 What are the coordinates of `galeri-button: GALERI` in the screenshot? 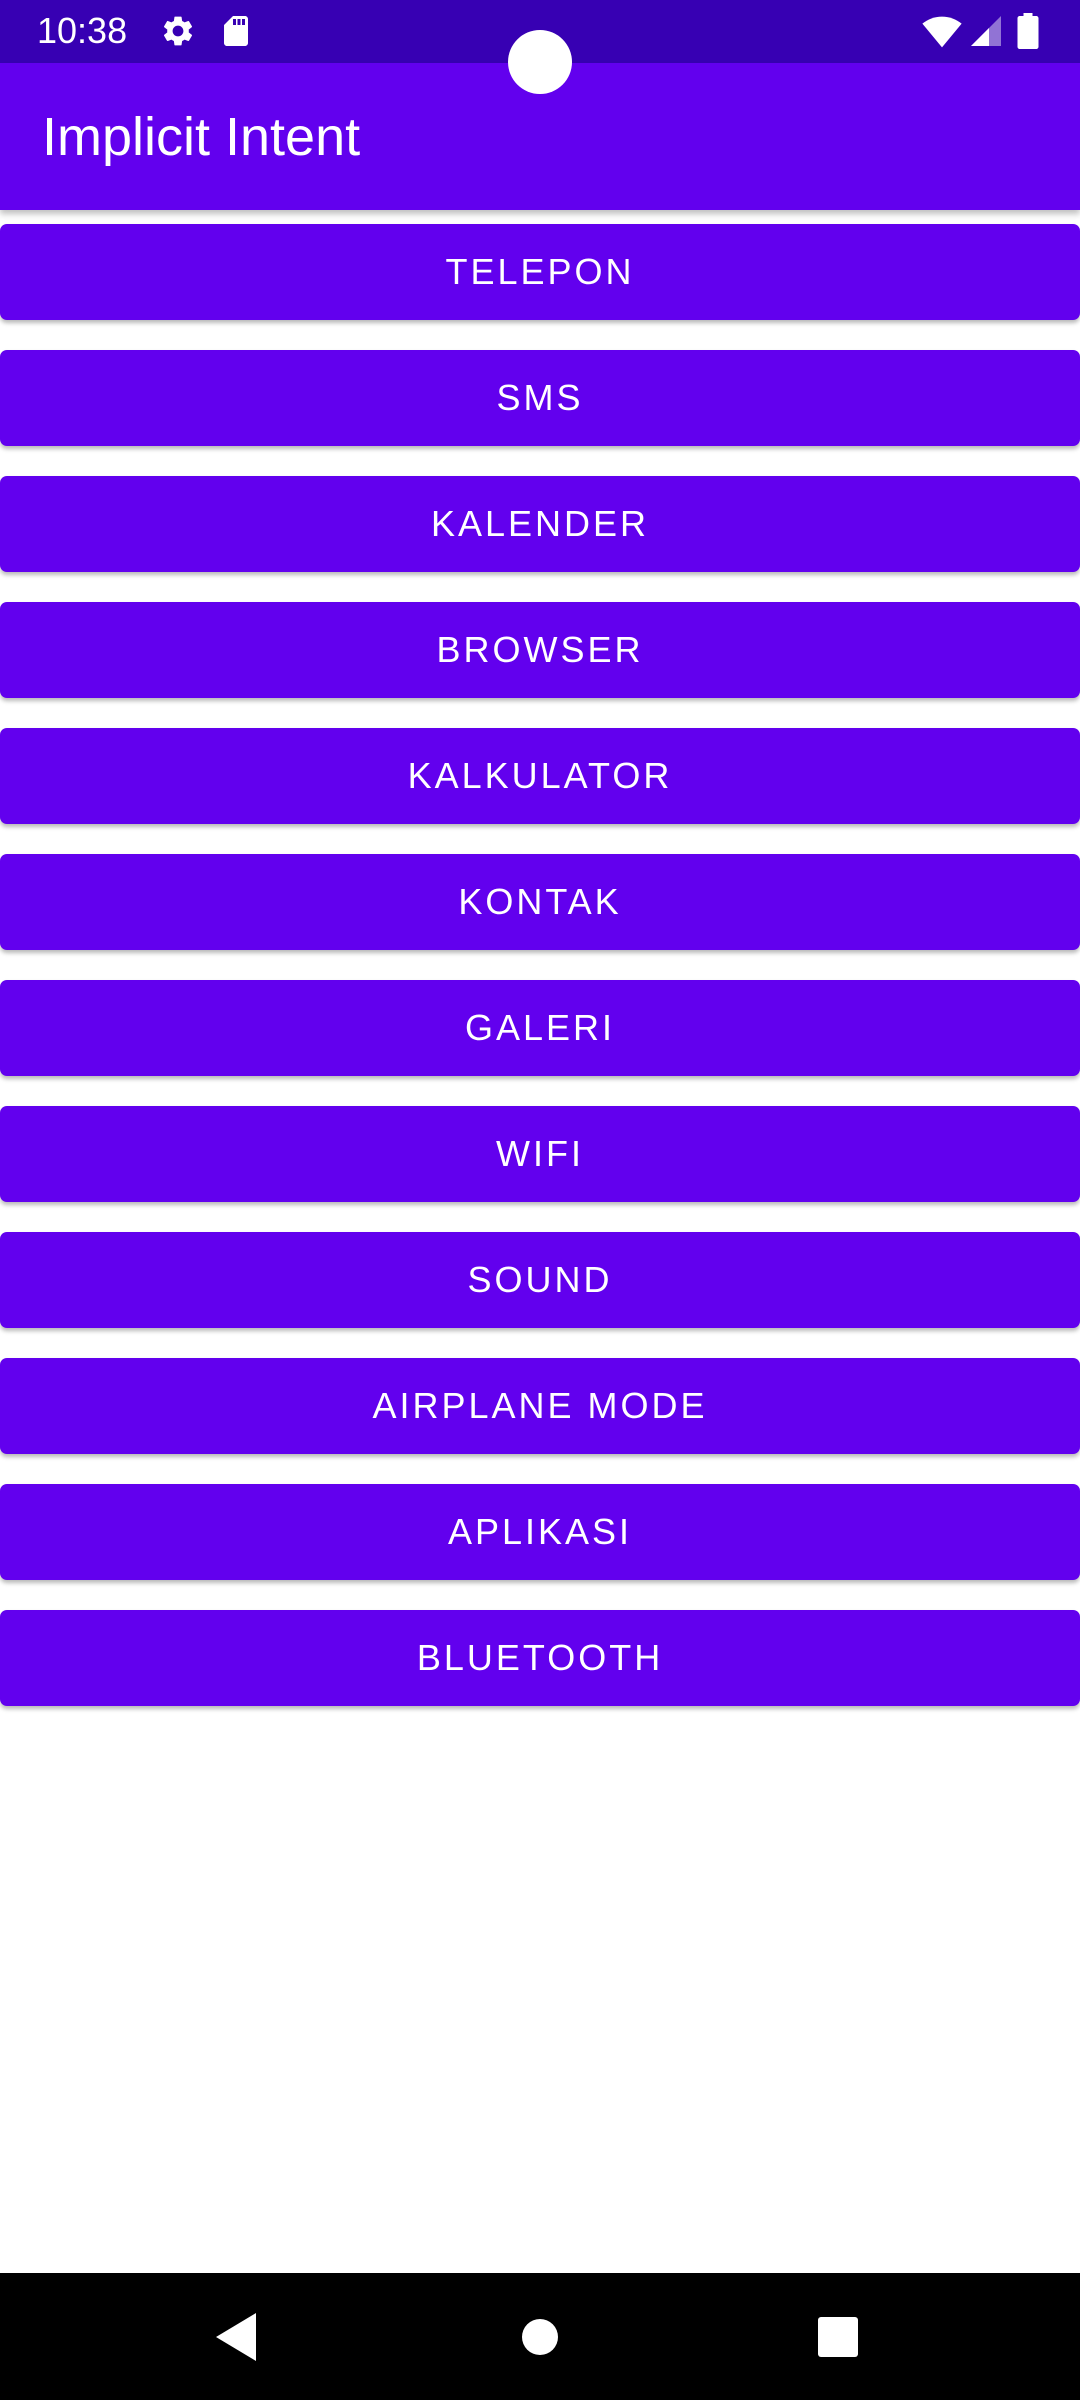 It's located at (540, 1028).